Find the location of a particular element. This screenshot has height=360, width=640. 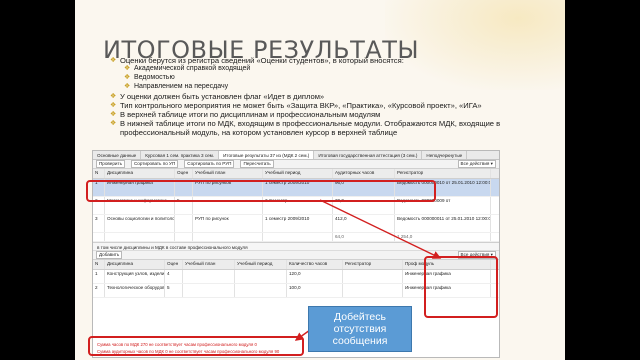

table-cell: 4 is located at coordinates (174, 276).